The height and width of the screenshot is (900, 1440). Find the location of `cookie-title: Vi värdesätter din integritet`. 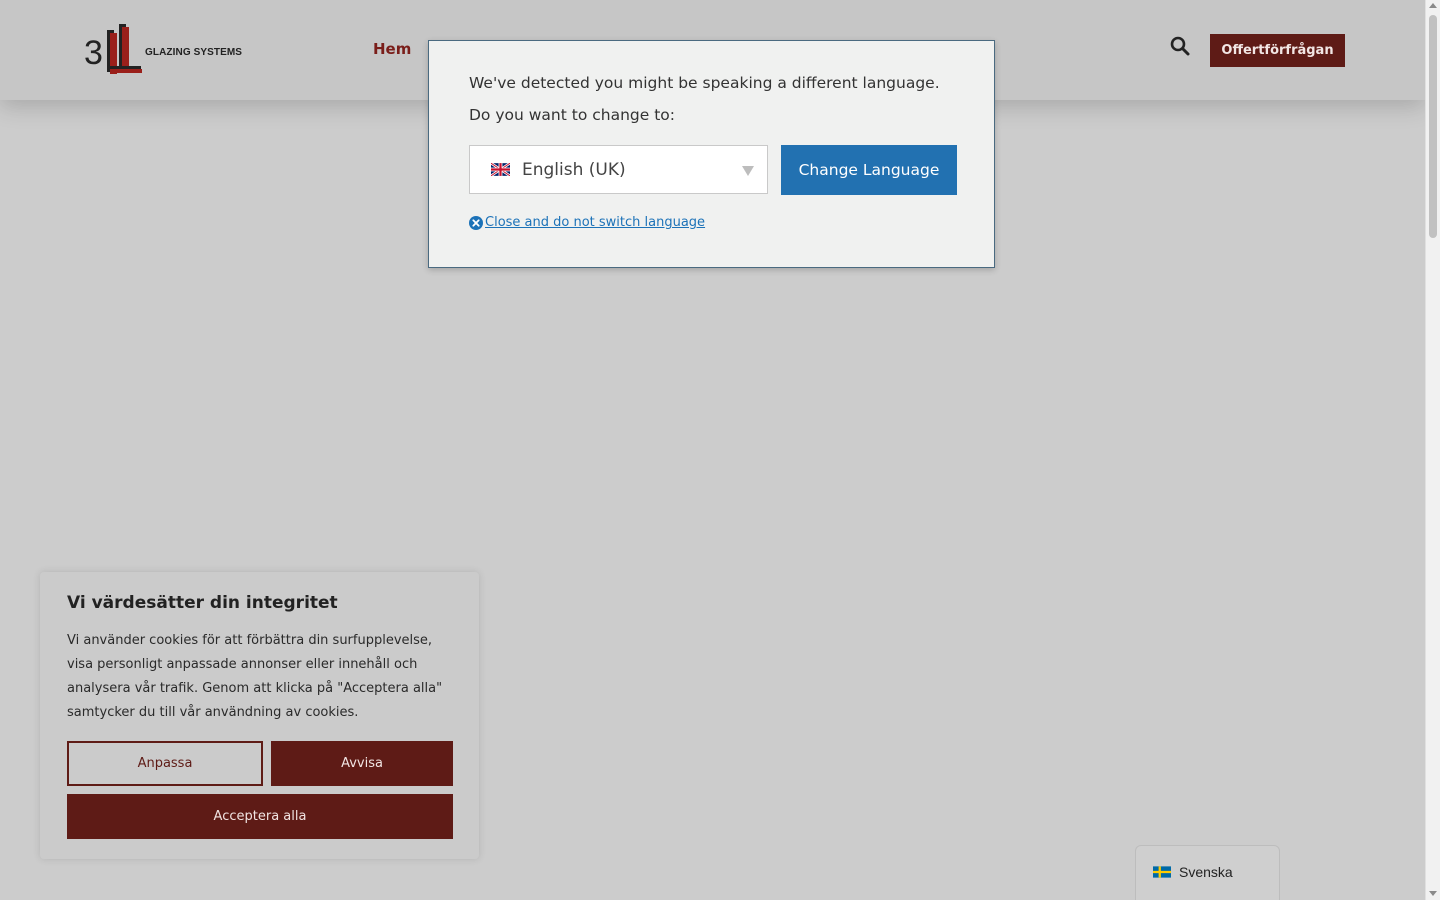

cookie-title: Vi värdesätter din integritet is located at coordinates (202, 603).